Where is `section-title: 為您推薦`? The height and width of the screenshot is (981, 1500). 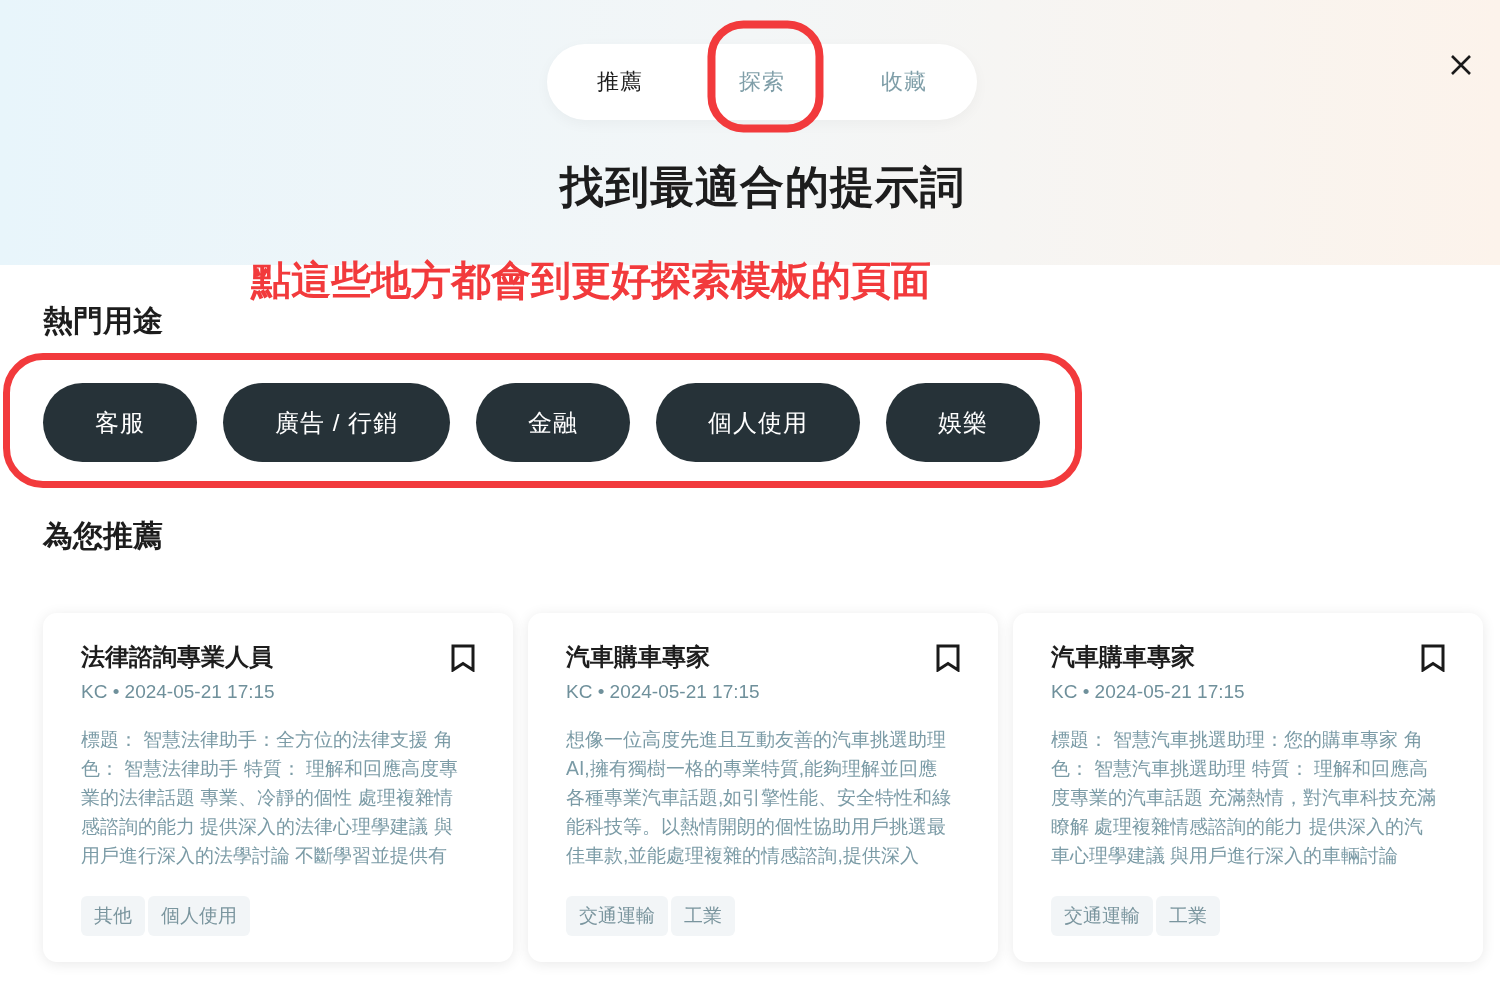 section-title: 為您推薦 is located at coordinates (103, 536).